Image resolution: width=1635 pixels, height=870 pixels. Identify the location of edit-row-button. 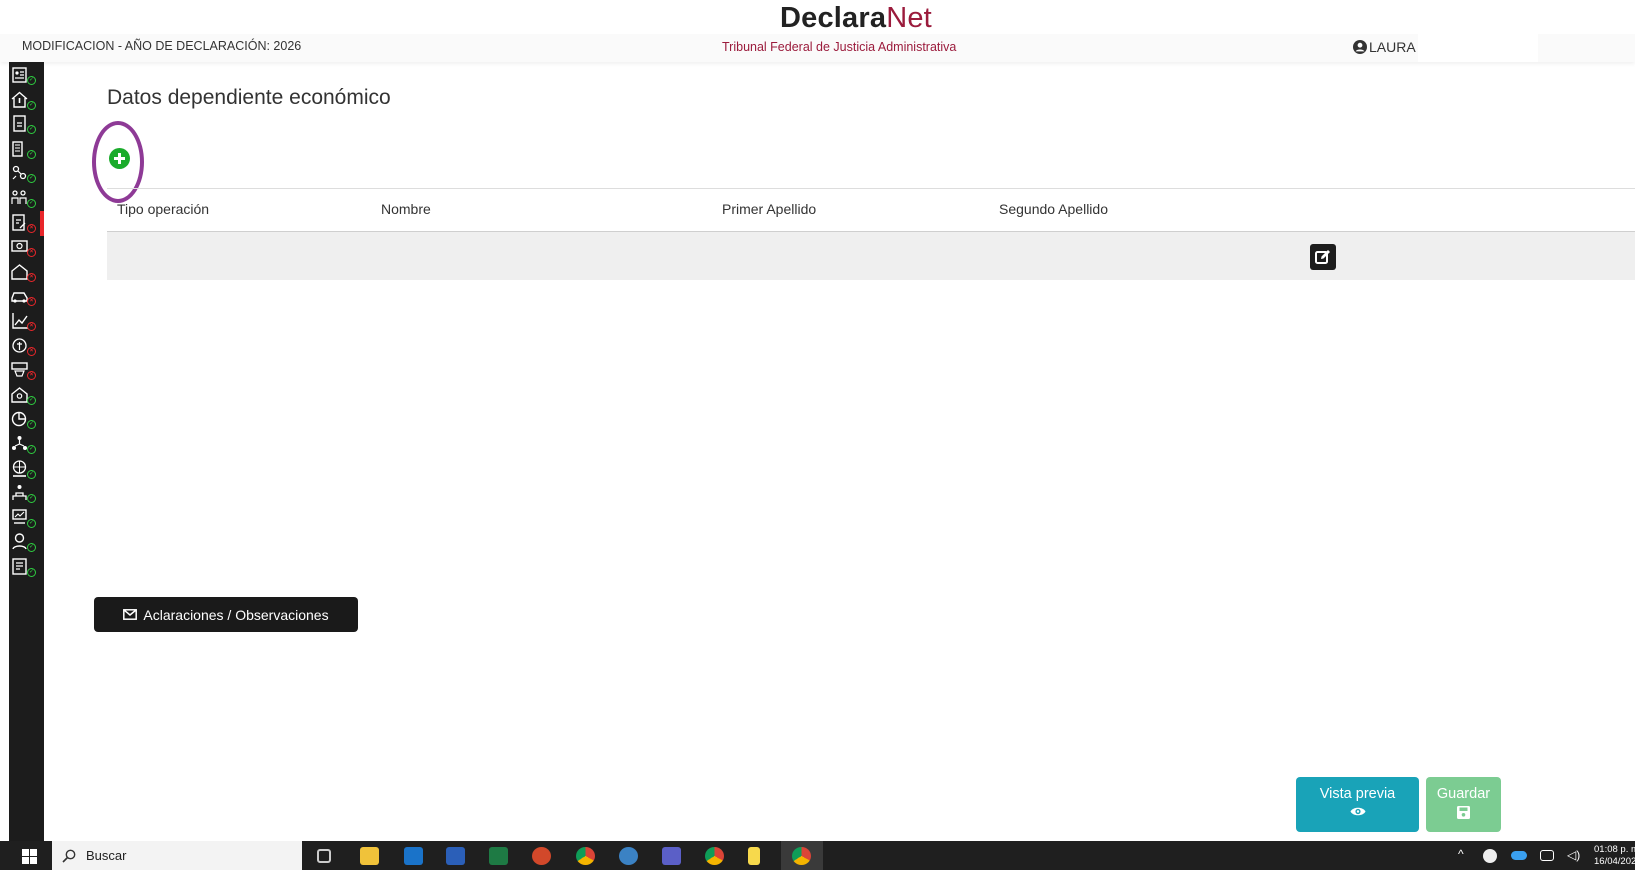
(1323, 257).